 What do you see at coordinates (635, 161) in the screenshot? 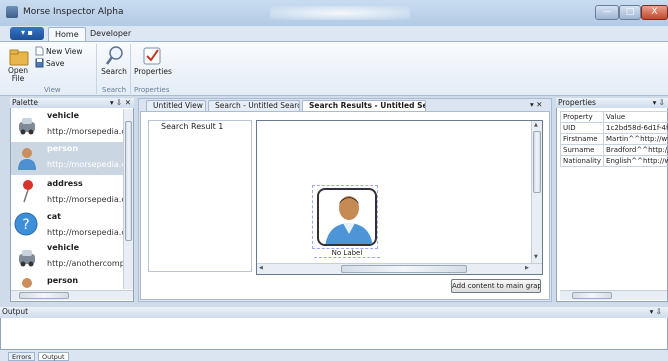
I see `property-value: English^^http://ww` at bounding box center [635, 161].